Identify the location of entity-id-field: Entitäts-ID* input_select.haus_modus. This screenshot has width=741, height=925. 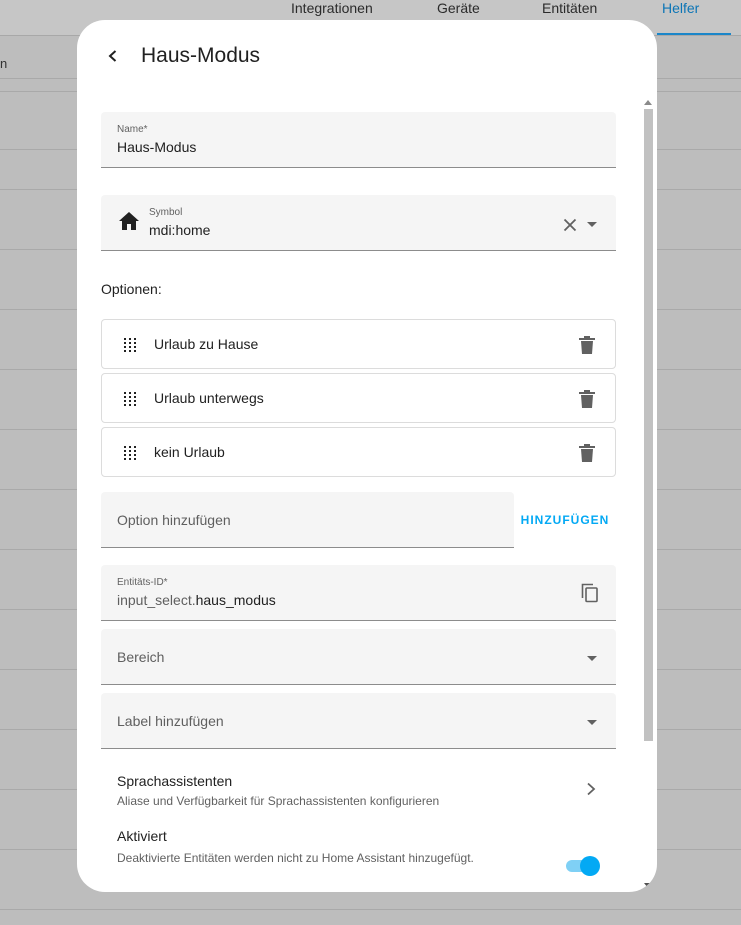
(358, 593).